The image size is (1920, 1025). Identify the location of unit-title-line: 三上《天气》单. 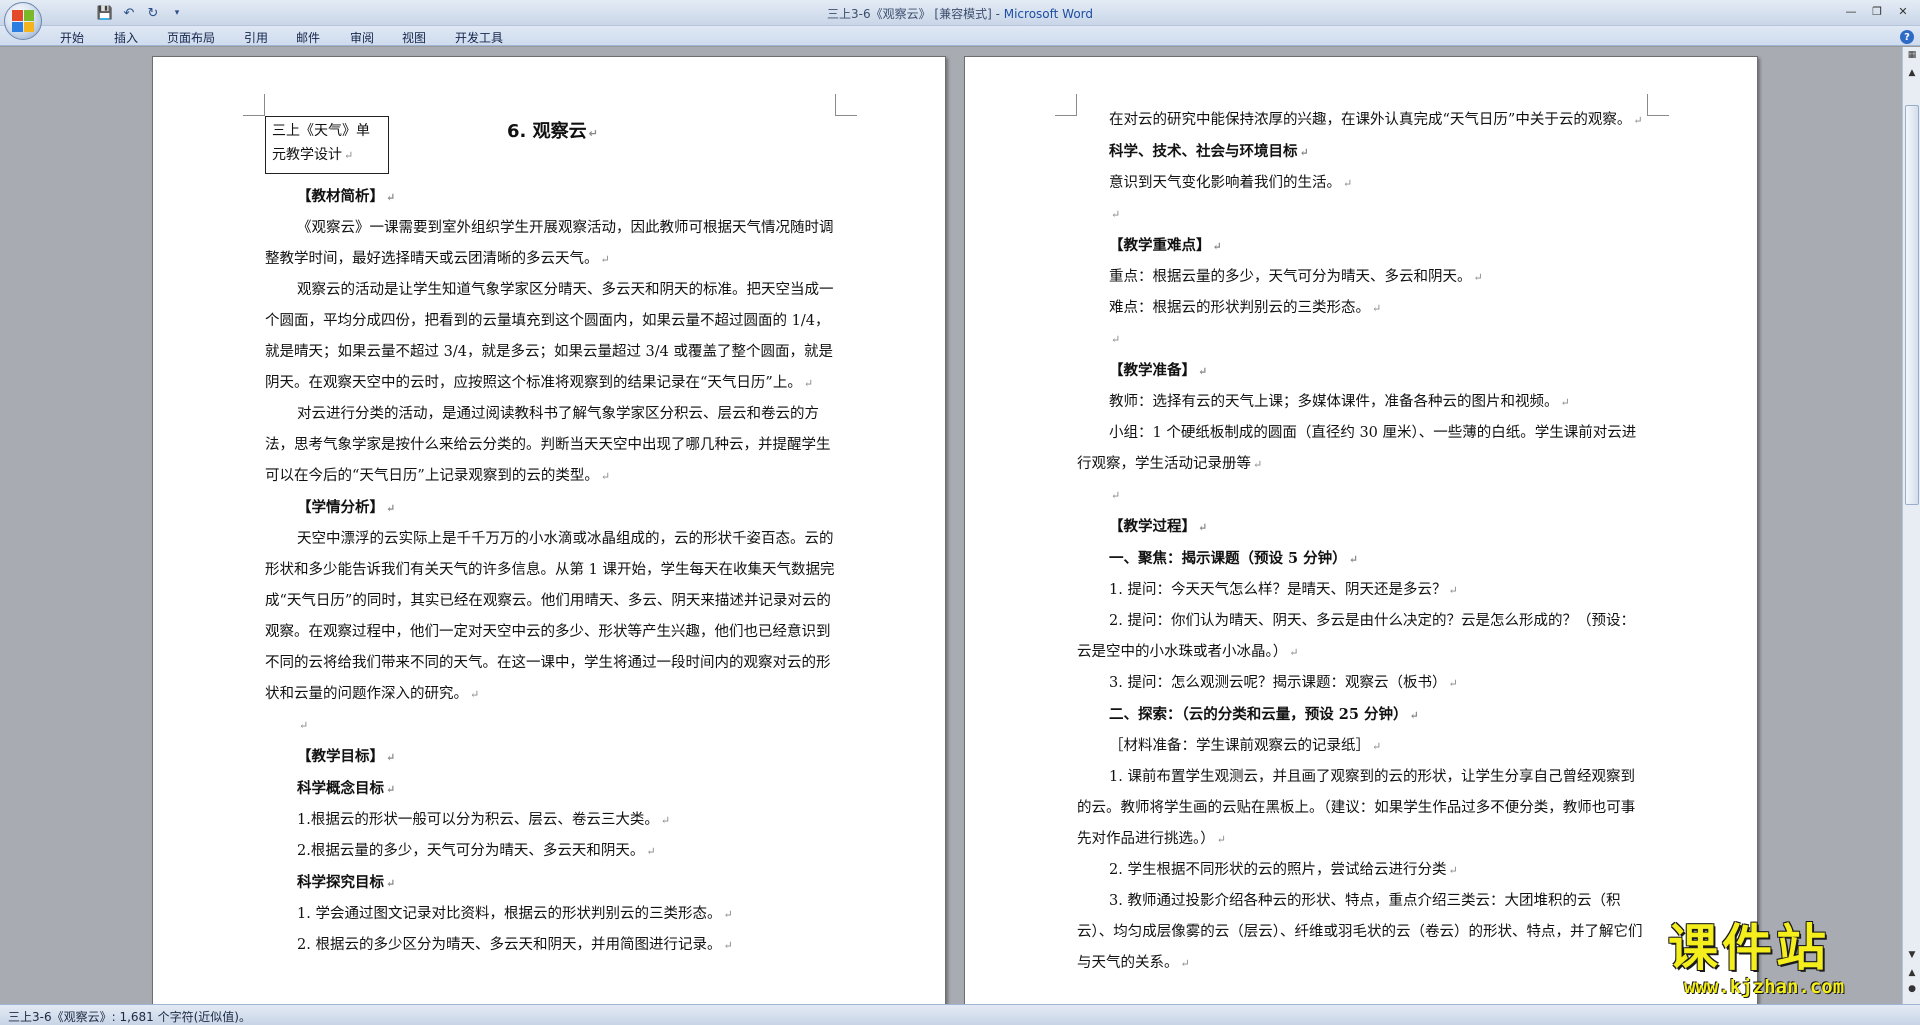
(321, 131).